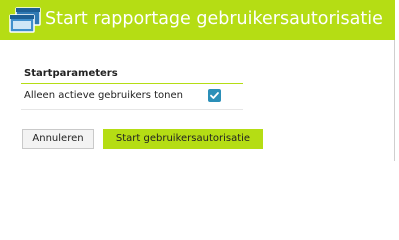 The height and width of the screenshot is (240, 399). Describe the element at coordinates (132, 83) in the screenshot. I see `section-divider` at that location.